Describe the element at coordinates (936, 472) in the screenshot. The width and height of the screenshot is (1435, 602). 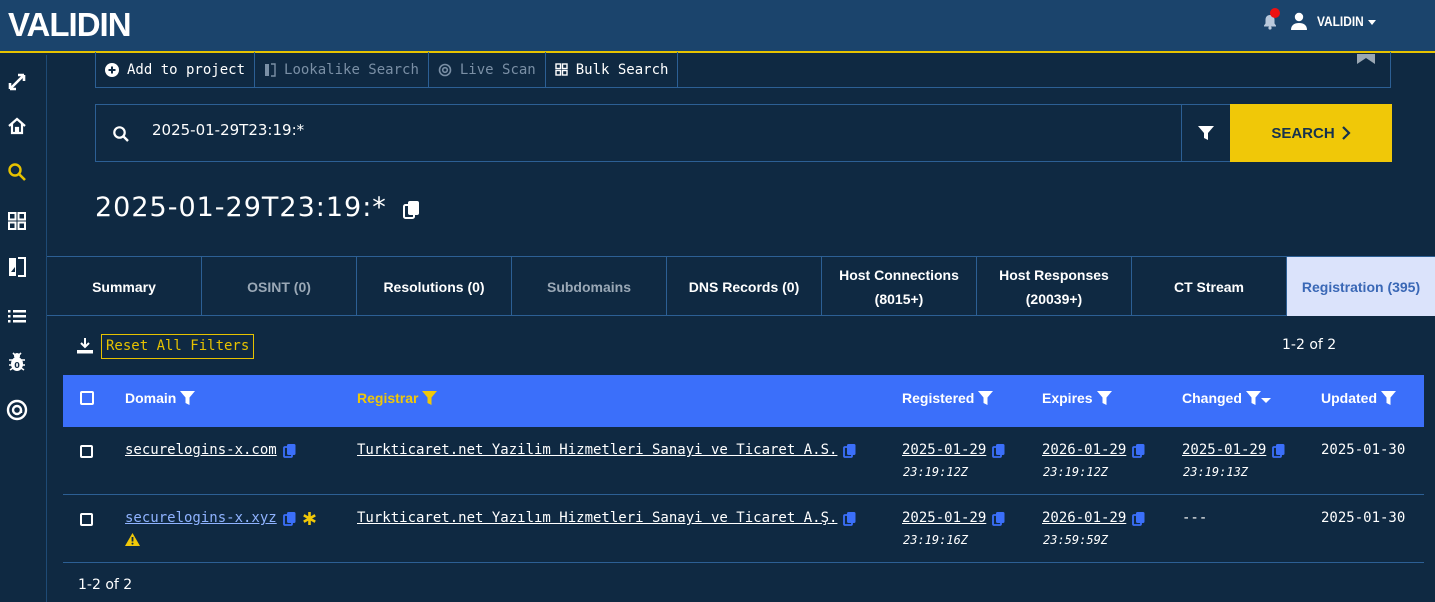
I see `registered-time: 23:19:12Z` at that location.